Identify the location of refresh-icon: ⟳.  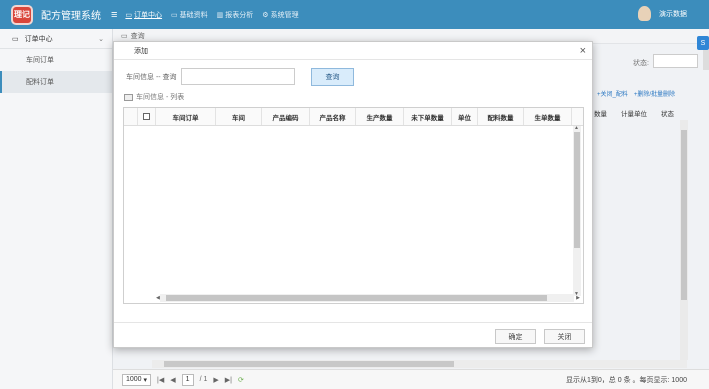
(241, 380).